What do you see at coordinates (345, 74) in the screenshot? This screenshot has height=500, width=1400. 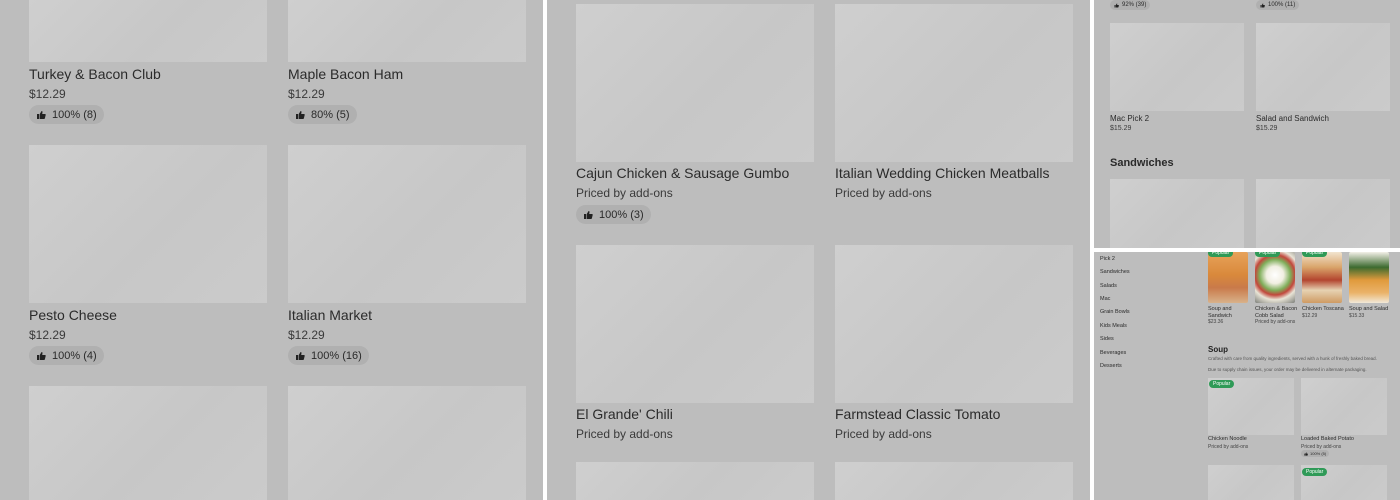 I see `item-title: Maple Bacon Ham` at bounding box center [345, 74].